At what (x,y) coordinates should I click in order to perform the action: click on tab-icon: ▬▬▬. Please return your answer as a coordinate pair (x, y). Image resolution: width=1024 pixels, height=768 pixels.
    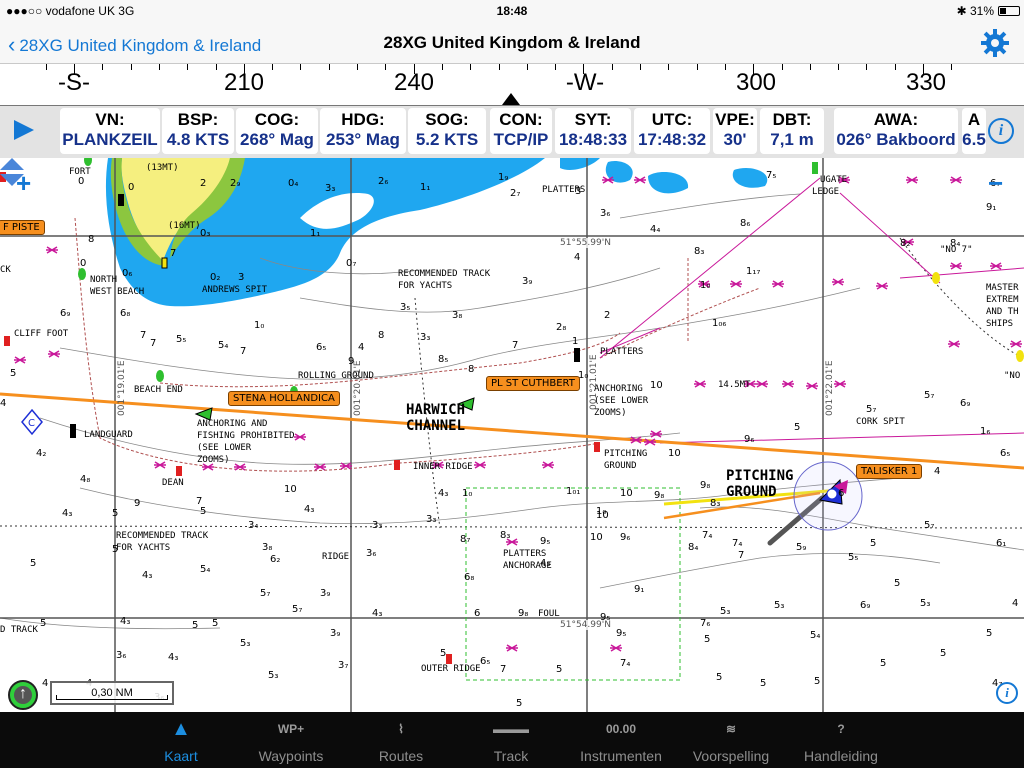
    Looking at the image, I should click on (511, 729).